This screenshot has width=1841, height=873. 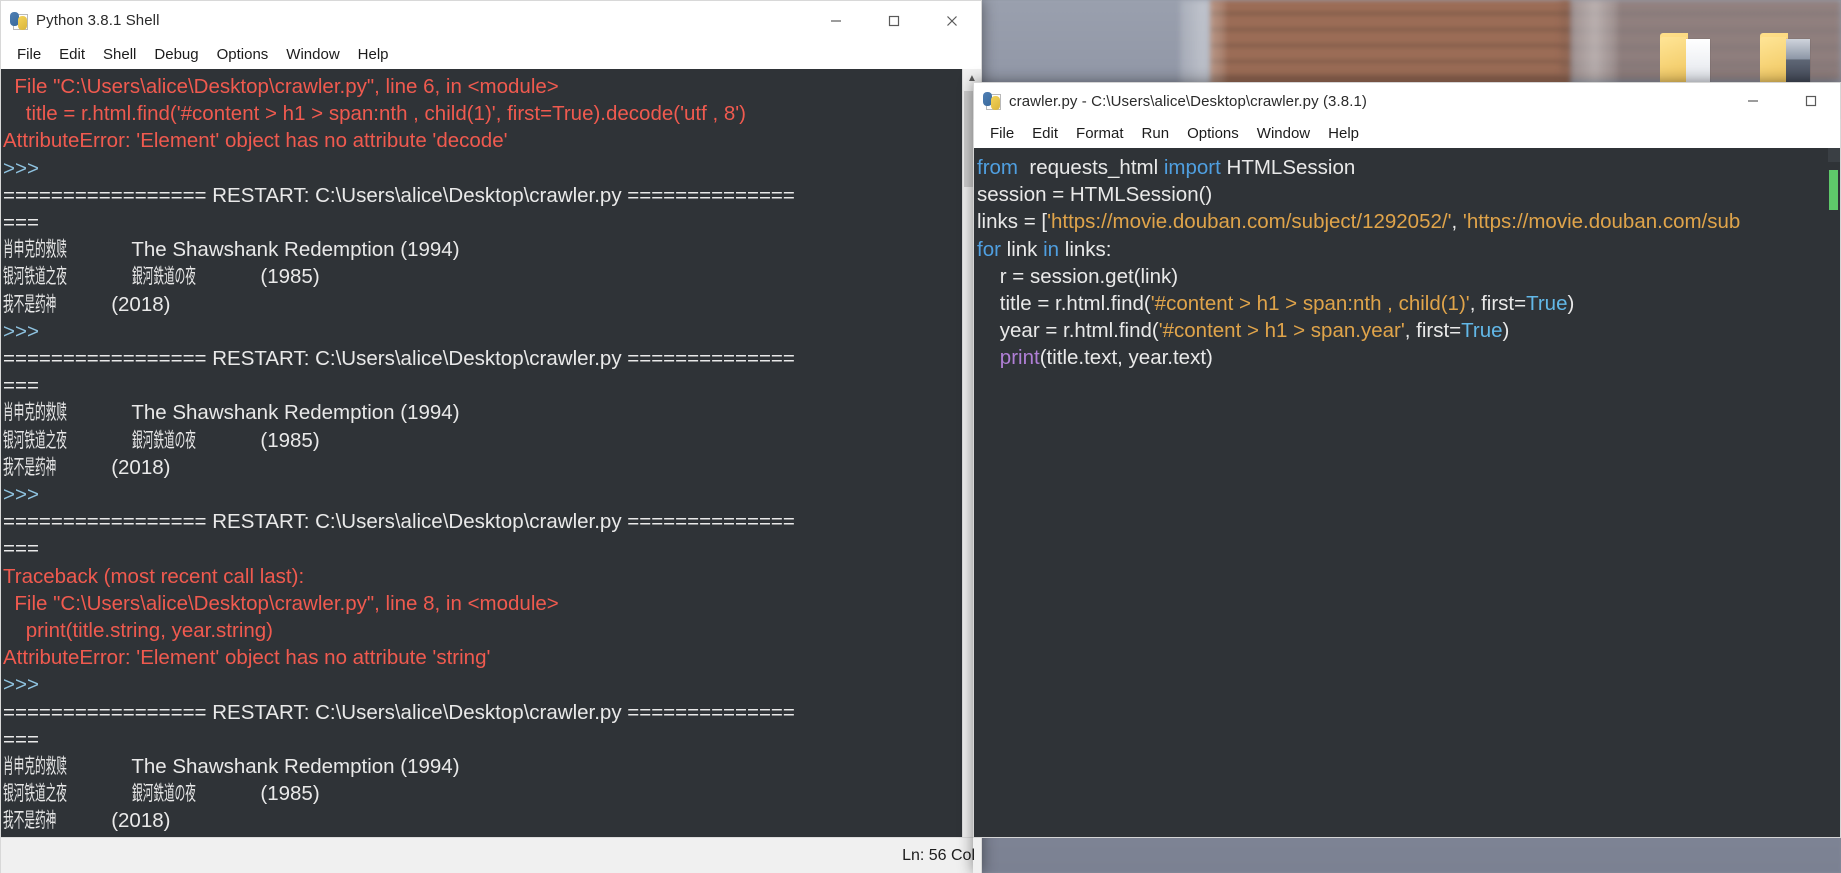 I want to click on console-line: 肖申克的救赎 The Shawshank Redemption (1994), so click(x=483, y=249).